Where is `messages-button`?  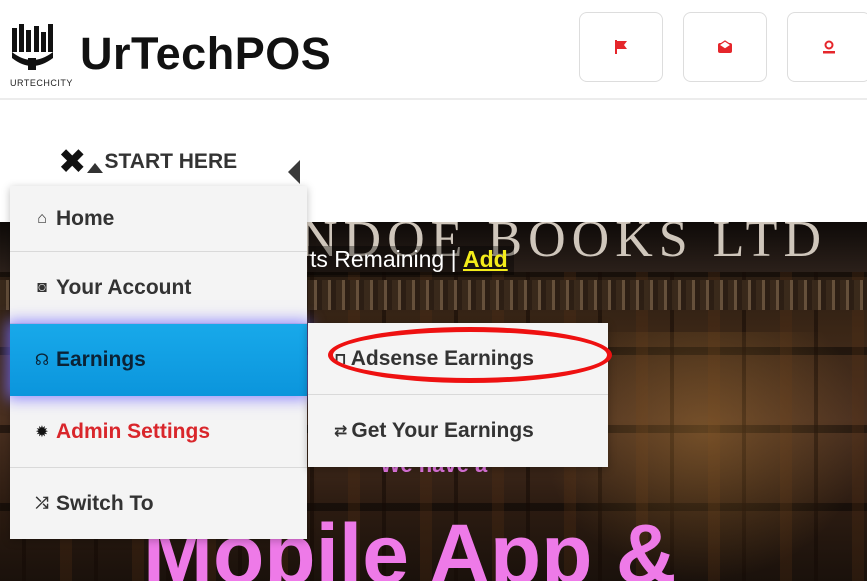
messages-button is located at coordinates (725, 47).